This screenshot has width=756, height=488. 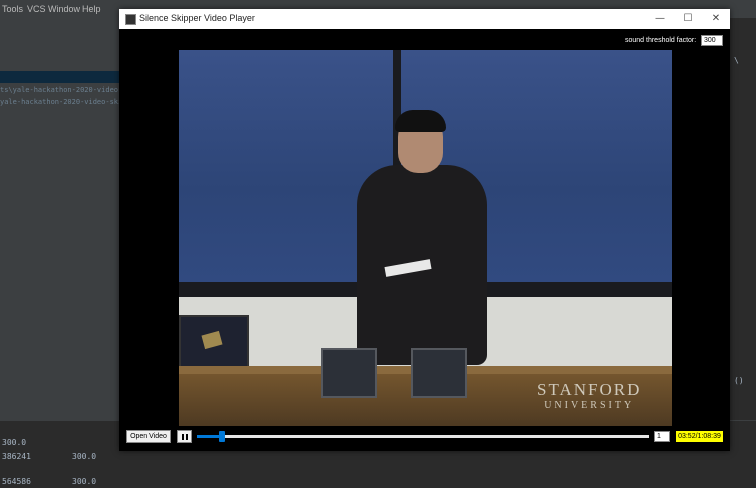 What do you see at coordinates (49, 481) in the screenshot?
I see `console-row: 564586 300.0` at bounding box center [49, 481].